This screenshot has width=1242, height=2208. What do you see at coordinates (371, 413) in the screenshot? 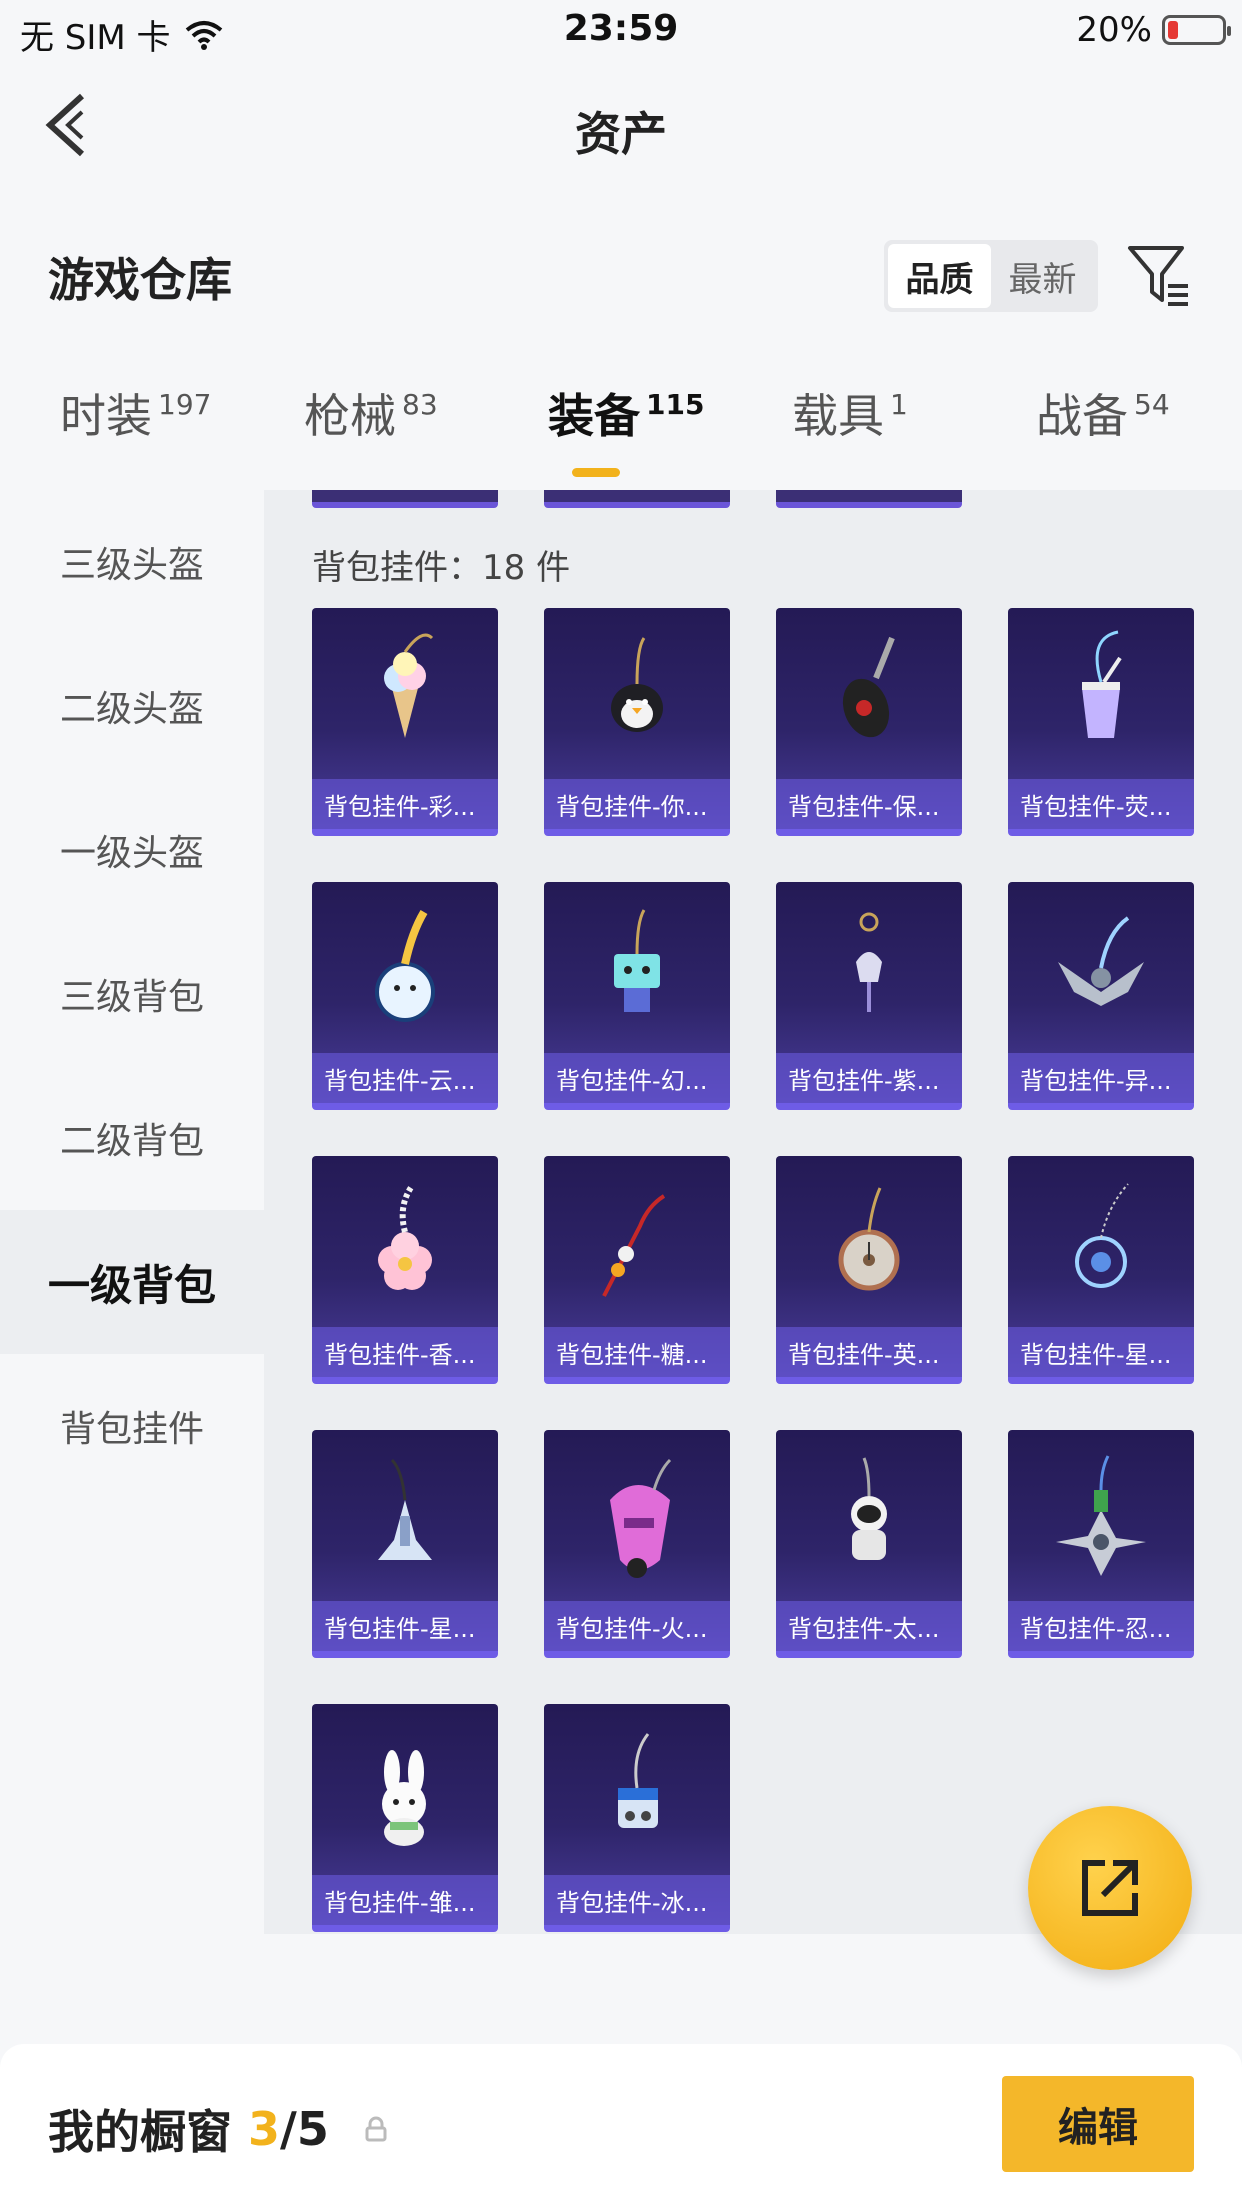
I see `tab-guns: 枪械 83` at bounding box center [371, 413].